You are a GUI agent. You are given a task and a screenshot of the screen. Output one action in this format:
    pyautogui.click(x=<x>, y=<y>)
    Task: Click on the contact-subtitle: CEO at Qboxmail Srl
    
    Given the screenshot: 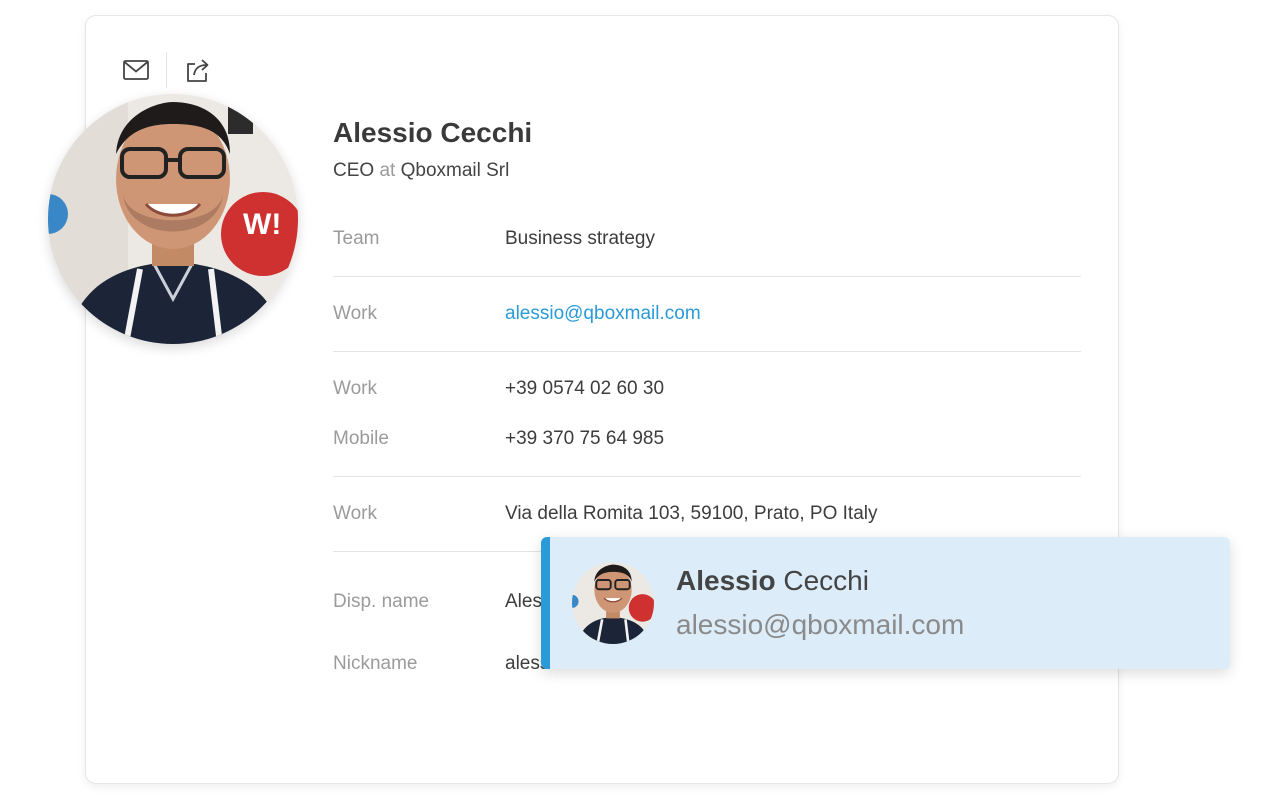 What is the action you would take?
    pyautogui.click(x=421, y=171)
    